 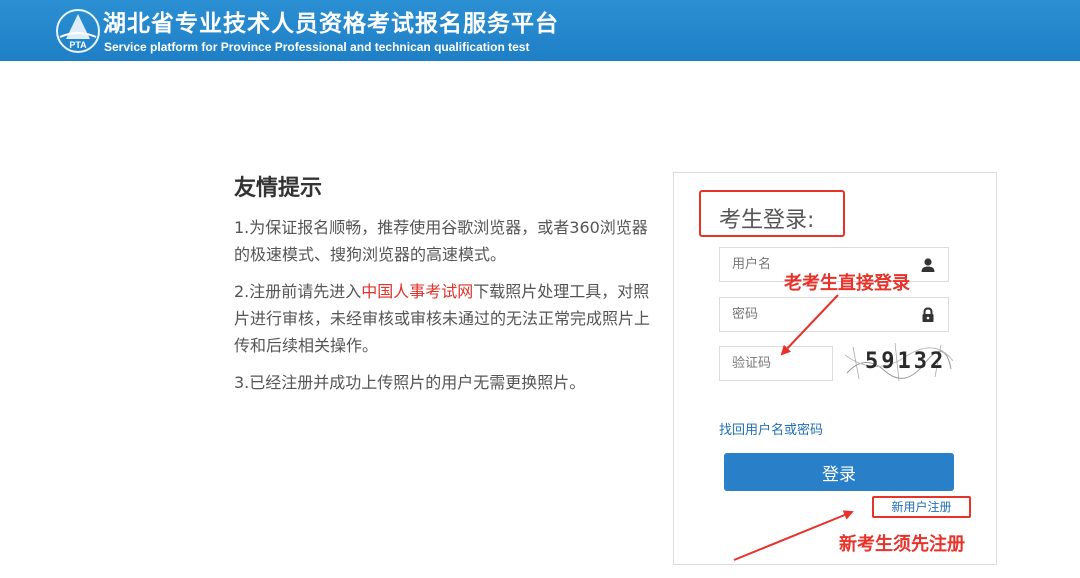 I want to click on captcha-input, so click(x=776, y=363).